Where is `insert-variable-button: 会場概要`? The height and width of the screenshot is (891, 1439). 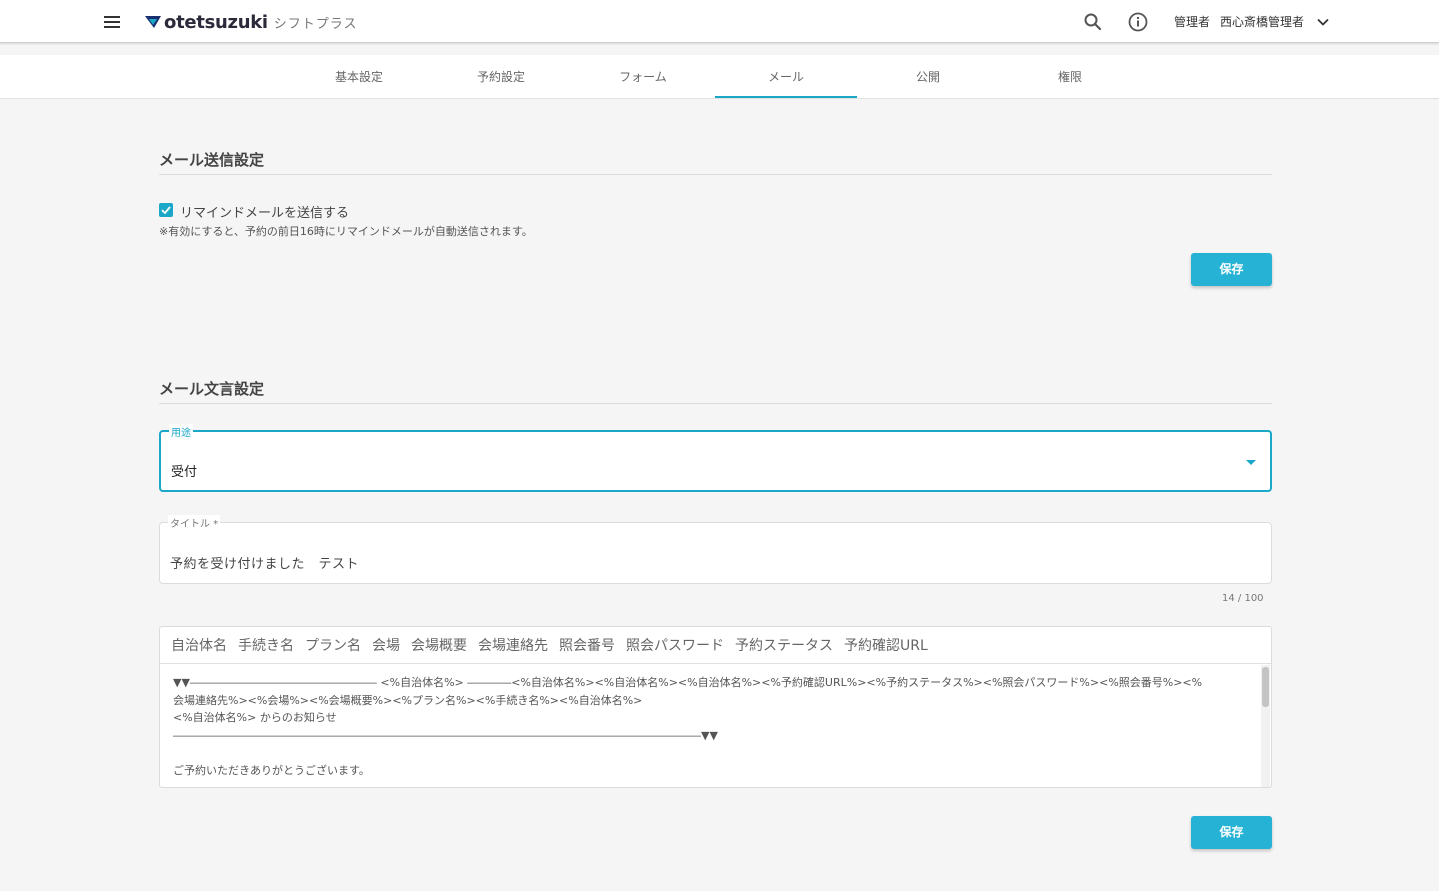
insert-variable-button: 会場概要 is located at coordinates (439, 645).